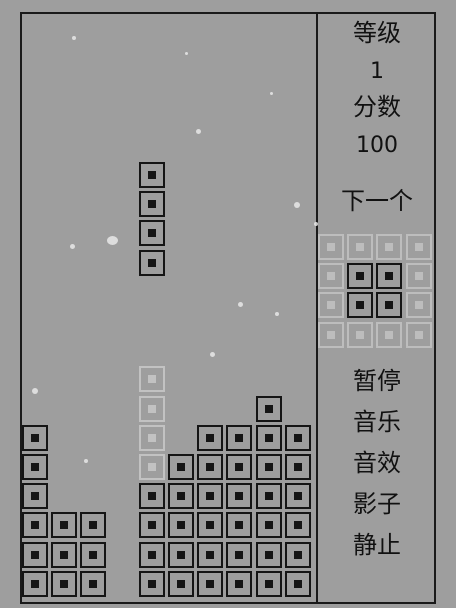  Describe the element at coordinates (377, 422) in the screenshot. I see `music-button: 音乐` at that location.